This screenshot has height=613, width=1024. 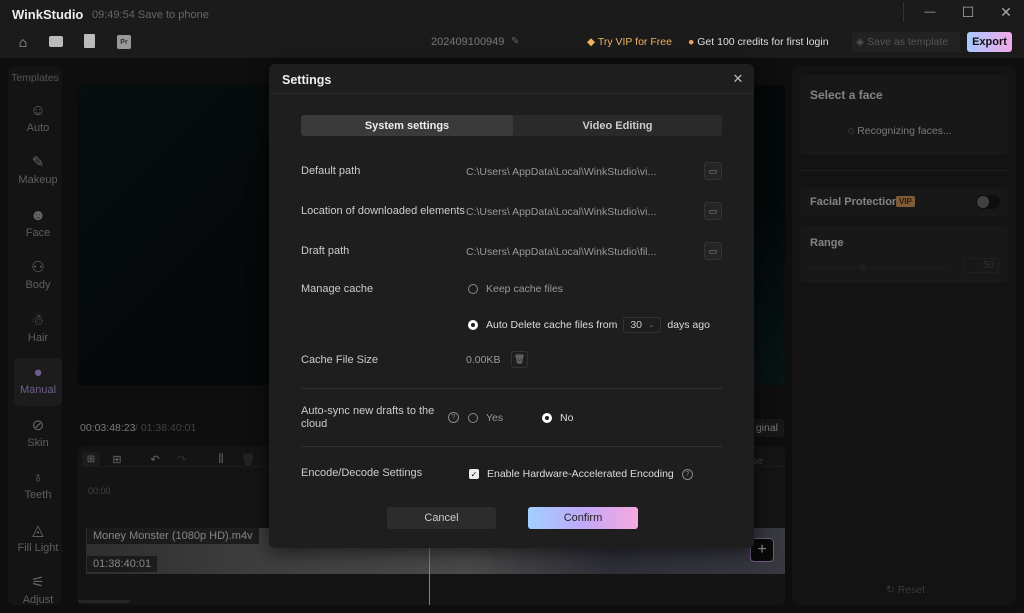 What do you see at coordinates (23, 42) in the screenshot?
I see `home-icon: ⌂` at bounding box center [23, 42].